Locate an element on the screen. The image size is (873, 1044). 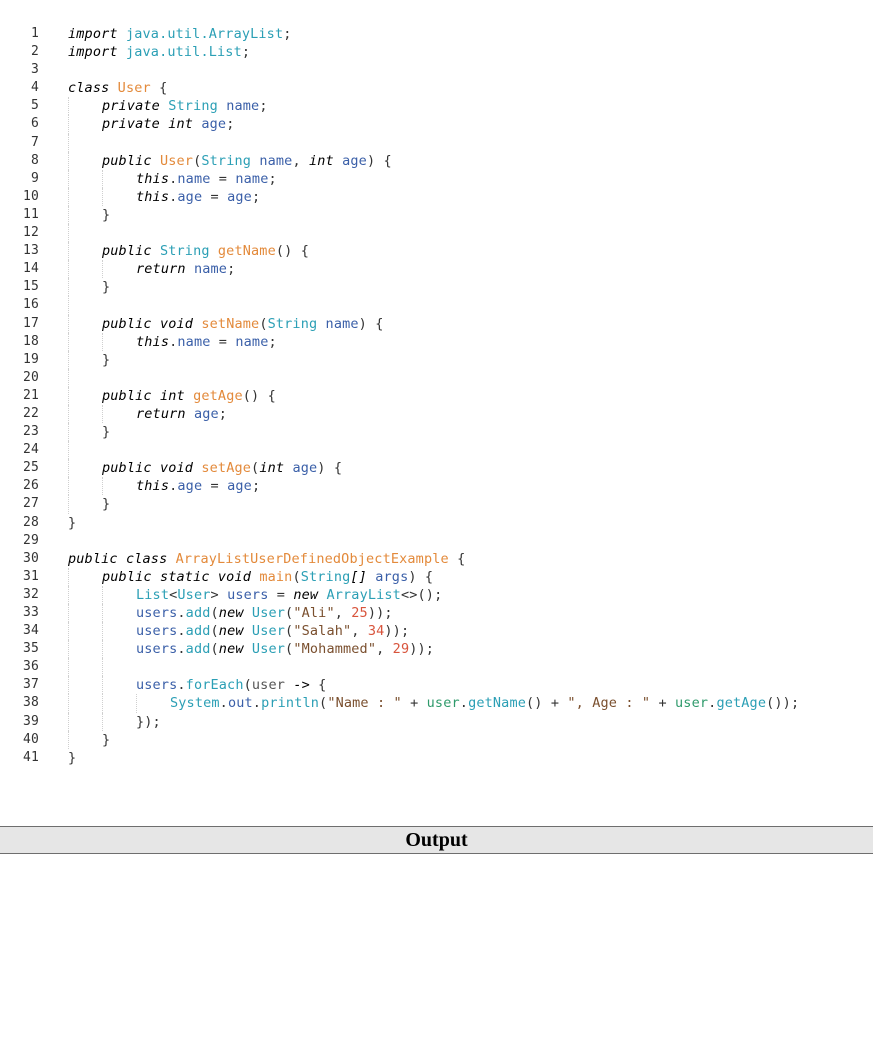
output-header: Output is located at coordinates (436, 840).